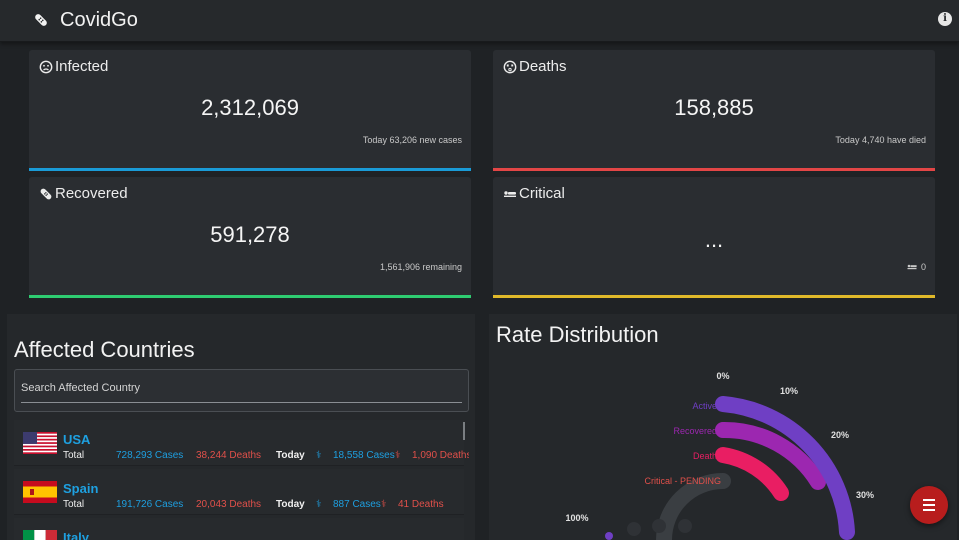 This screenshot has width=959, height=540. What do you see at coordinates (150, 455) in the screenshot?
I see `total-cases: 728,293 Cases` at bounding box center [150, 455].